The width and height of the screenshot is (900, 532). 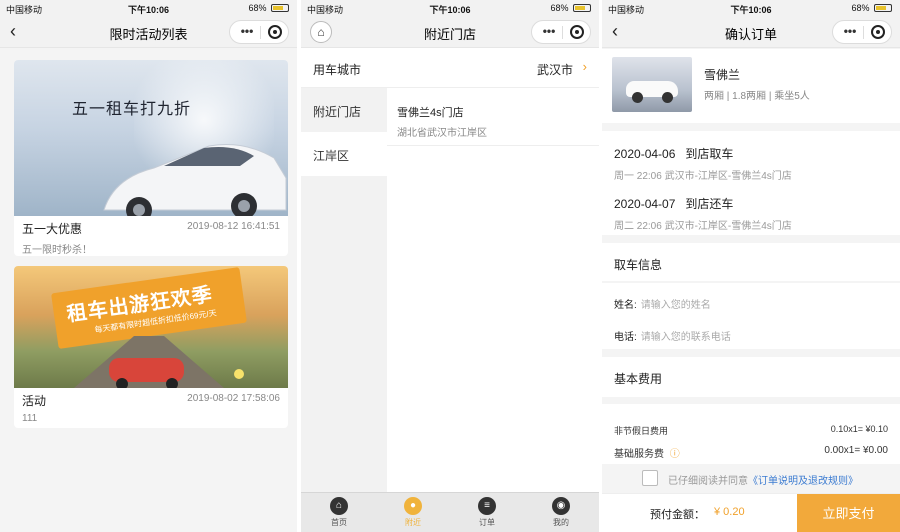 I want to click on fee-value: 0.10x1= ¥0.10, so click(x=859, y=429).